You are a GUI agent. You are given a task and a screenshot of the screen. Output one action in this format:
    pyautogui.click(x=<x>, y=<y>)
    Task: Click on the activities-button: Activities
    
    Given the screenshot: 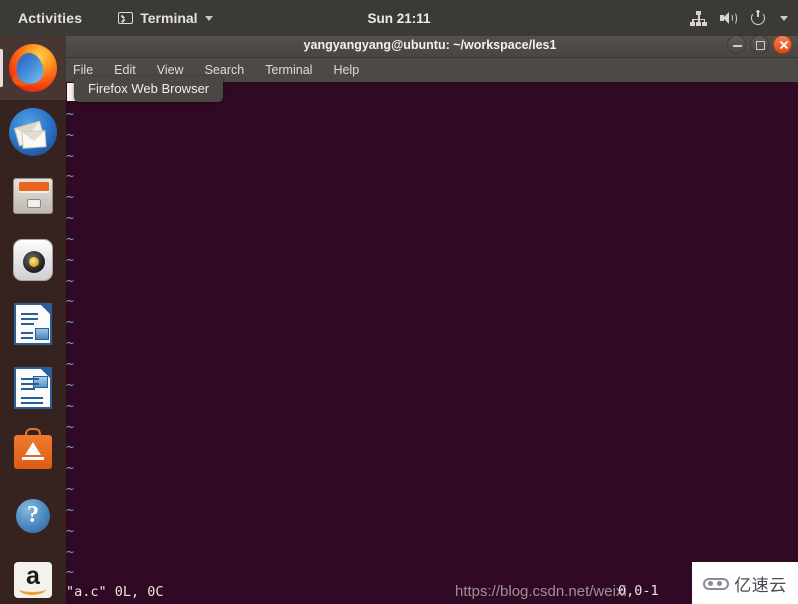 What is the action you would take?
    pyautogui.click(x=50, y=18)
    